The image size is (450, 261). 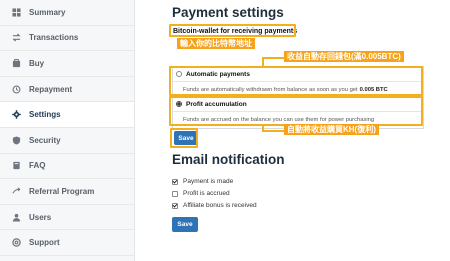 I want to click on affiliate-bonus-checkbox, so click(x=175, y=205).